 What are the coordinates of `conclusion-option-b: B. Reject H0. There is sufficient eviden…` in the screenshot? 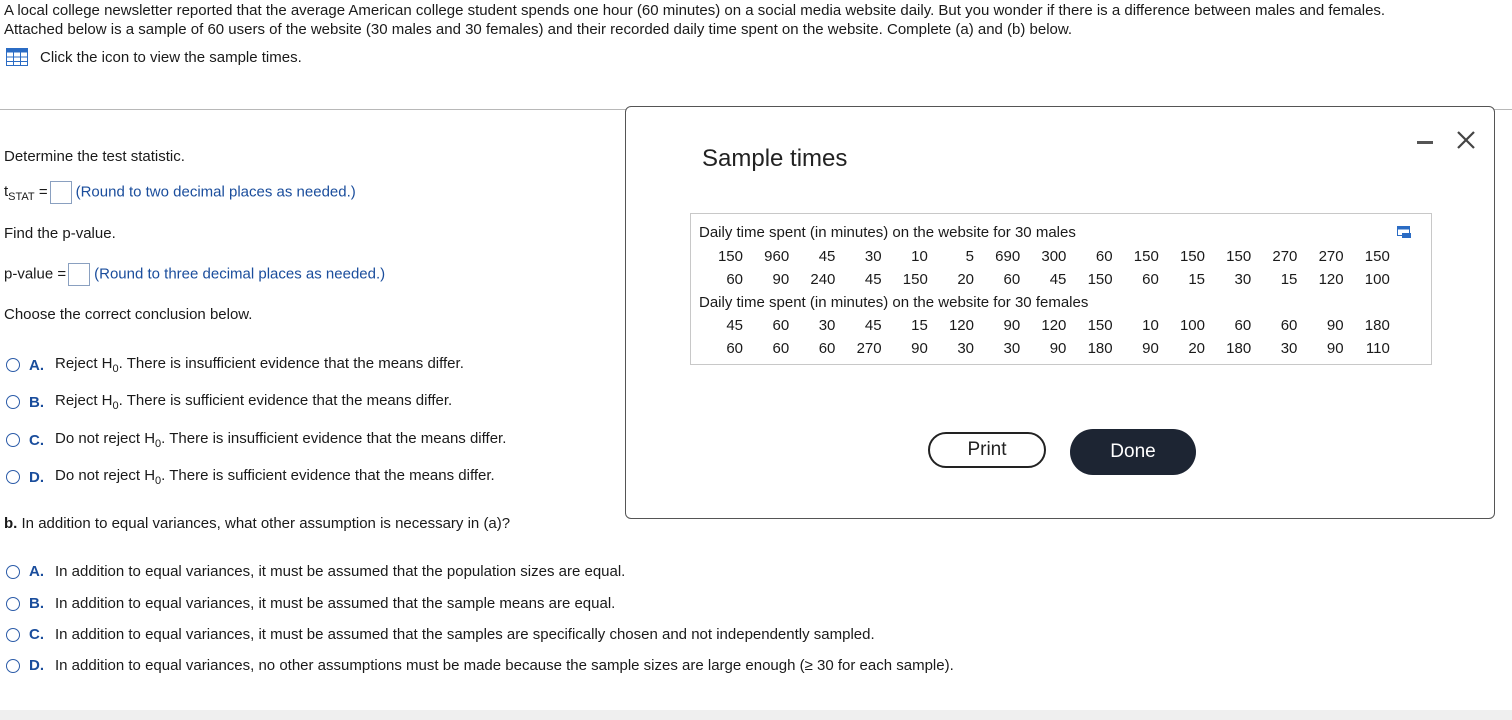 It's located at (229, 402).